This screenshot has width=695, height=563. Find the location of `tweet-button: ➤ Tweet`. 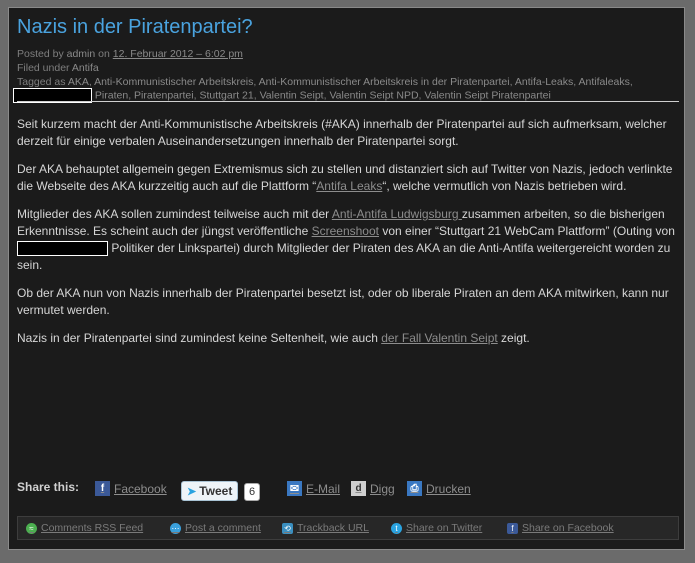

tweet-button: ➤ Tweet is located at coordinates (210, 491).